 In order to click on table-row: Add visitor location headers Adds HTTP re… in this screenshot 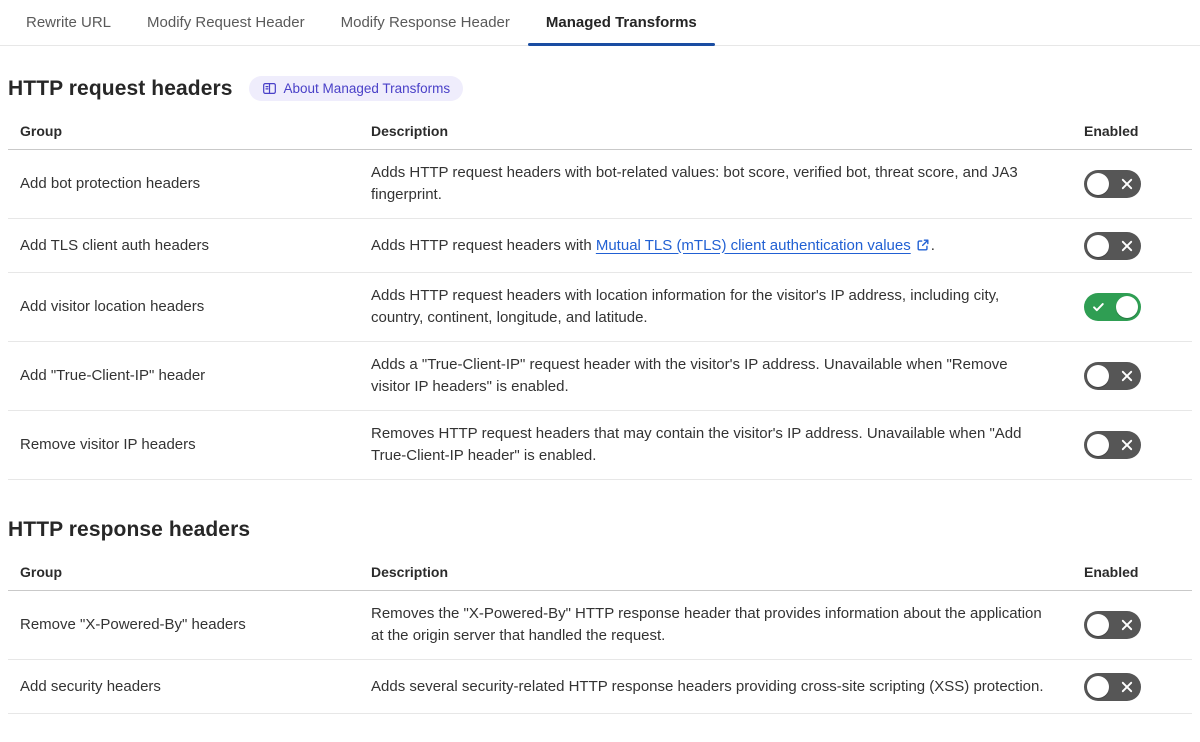, I will do `click(600, 307)`.